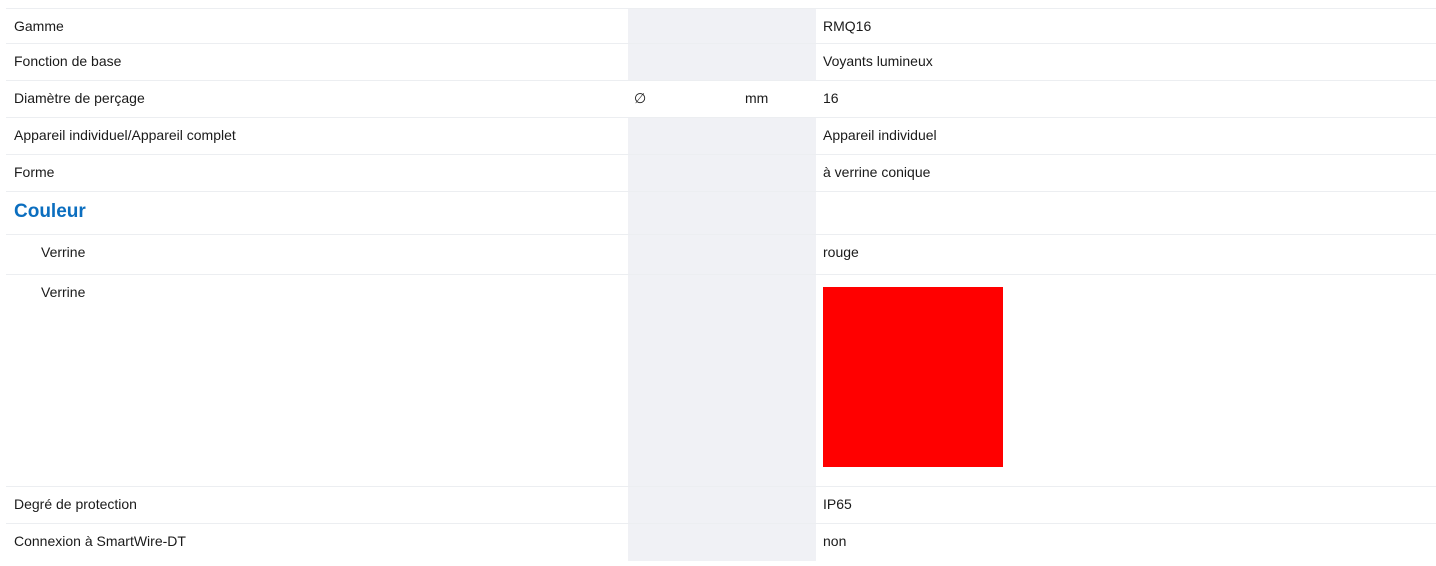 This screenshot has height=566, width=1436. Describe the element at coordinates (778, 99) in the screenshot. I see `row-unit: mm` at that location.